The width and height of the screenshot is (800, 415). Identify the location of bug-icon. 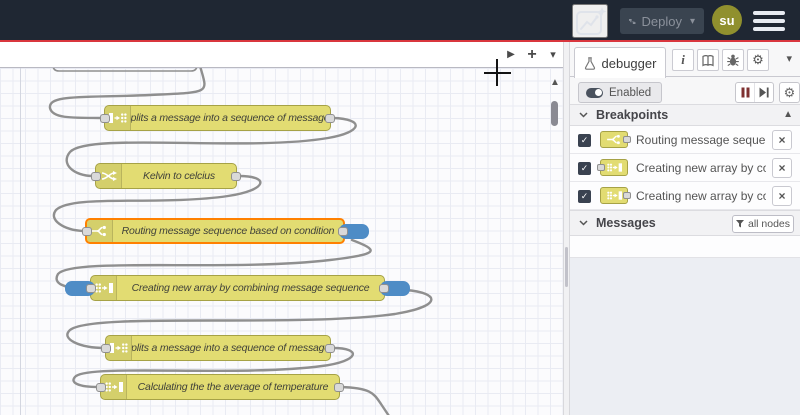
(733, 60).